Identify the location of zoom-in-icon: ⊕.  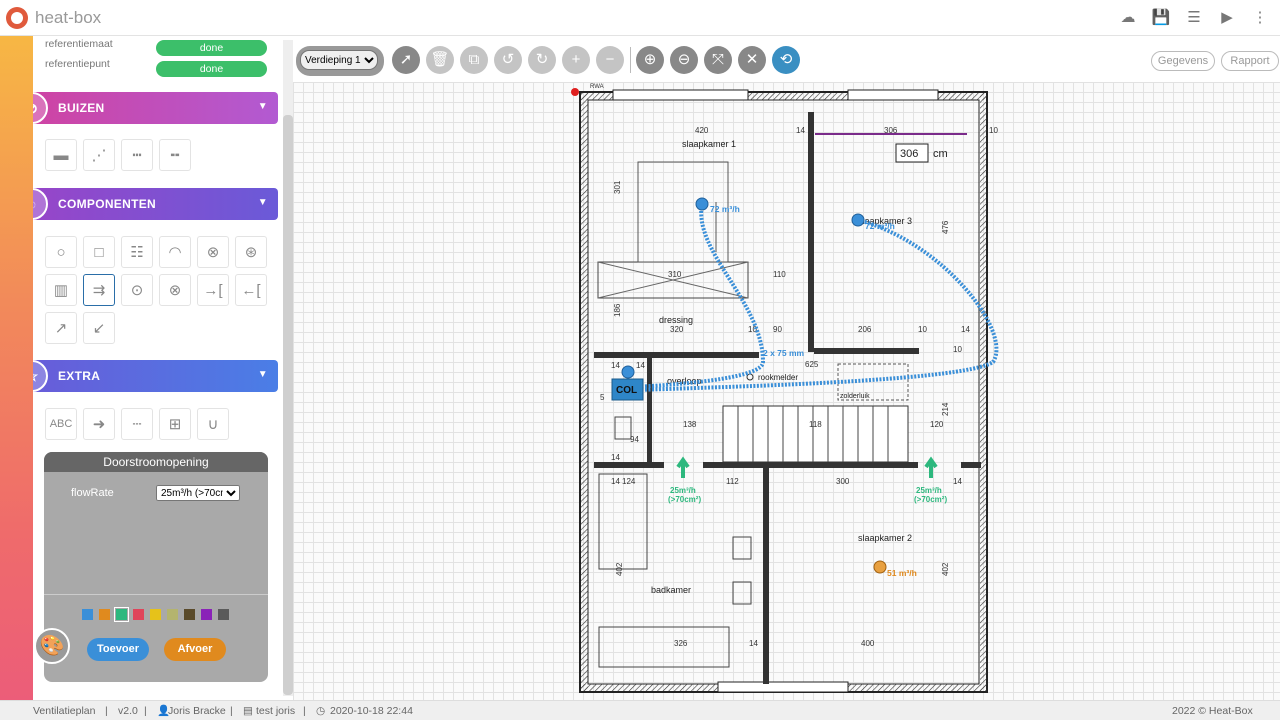
(650, 60).